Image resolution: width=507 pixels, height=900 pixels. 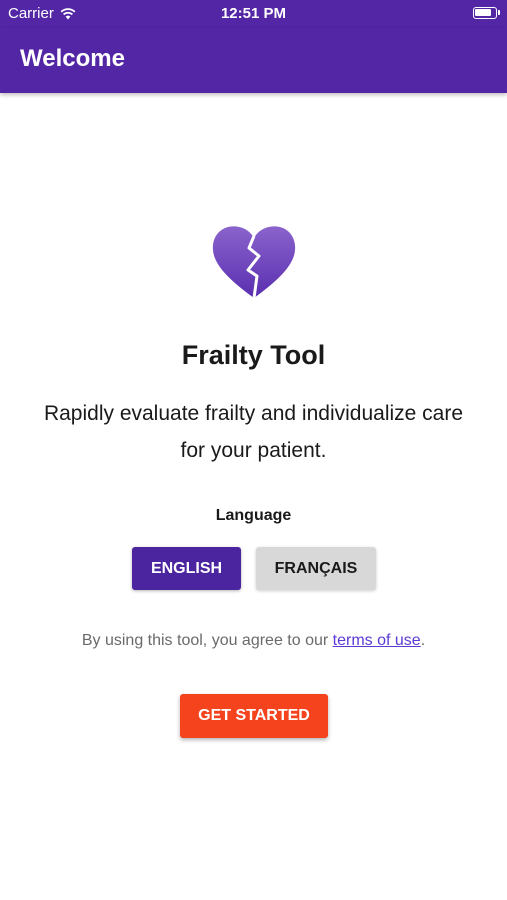 What do you see at coordinates (253, 515) in the screenshot?
I see `language-label: Language` at bounding box center [253, 515].